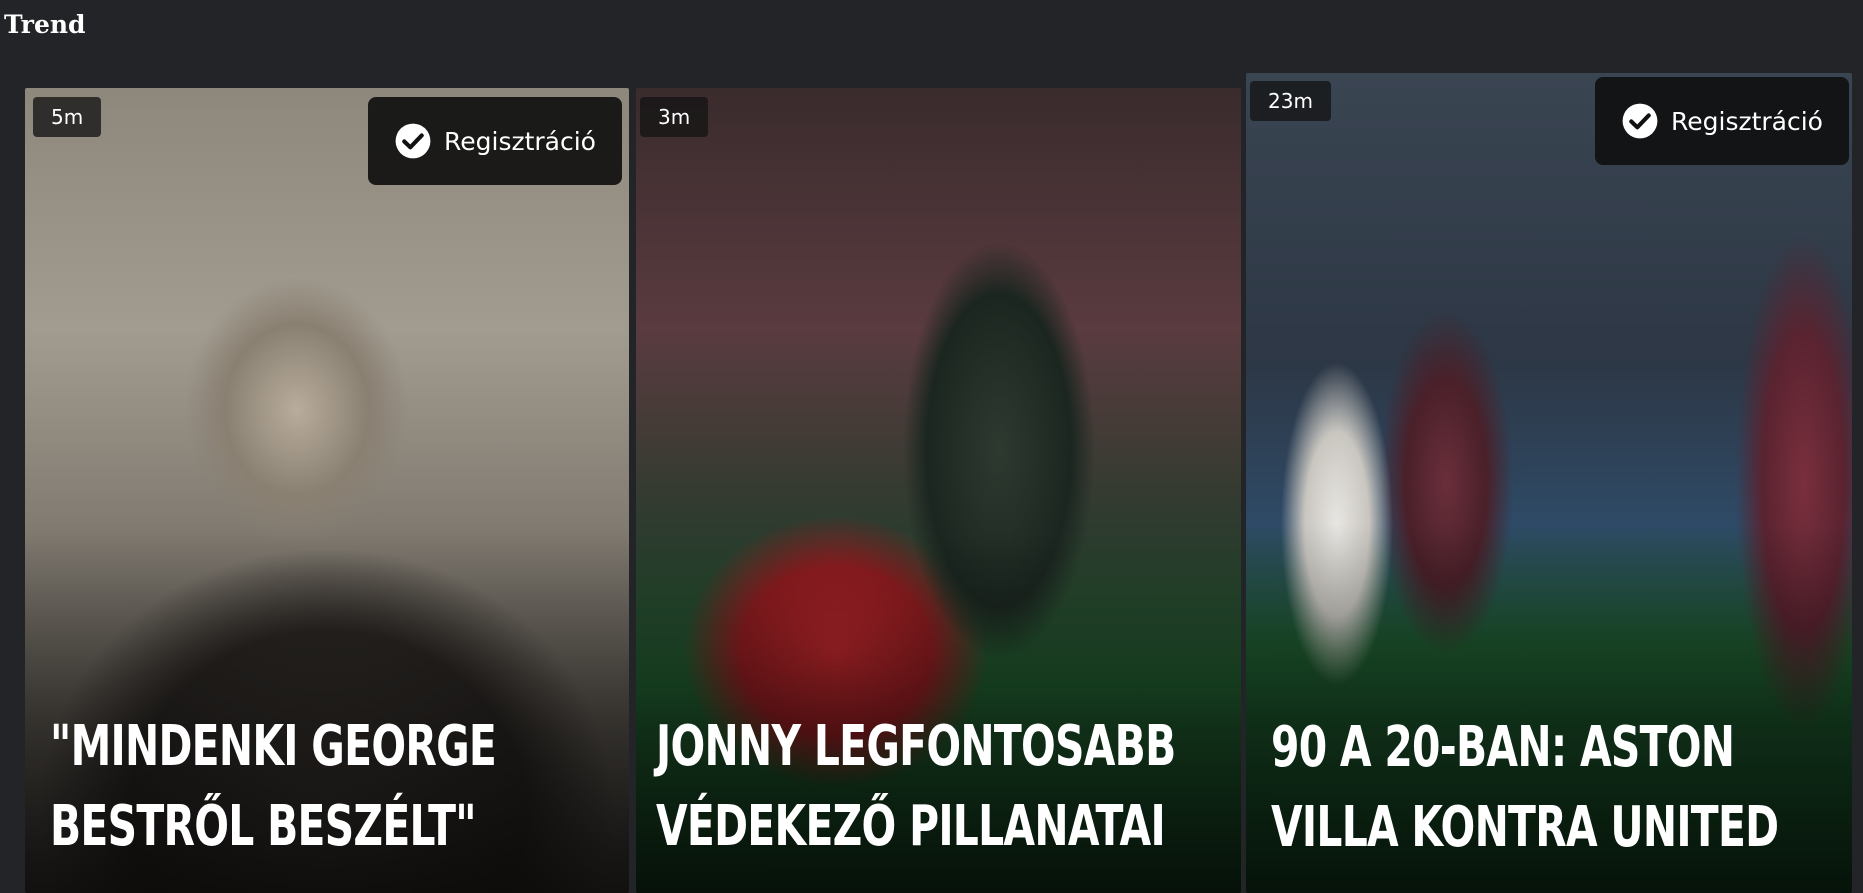 Image resolution: width=1863 pixels, height=893 pixels. What do you see at coordinates (1503, 747) in the screenshot?
I see `headline-line: 90 A 20-BAN: ASTON` at bounding box center [1503, 747].